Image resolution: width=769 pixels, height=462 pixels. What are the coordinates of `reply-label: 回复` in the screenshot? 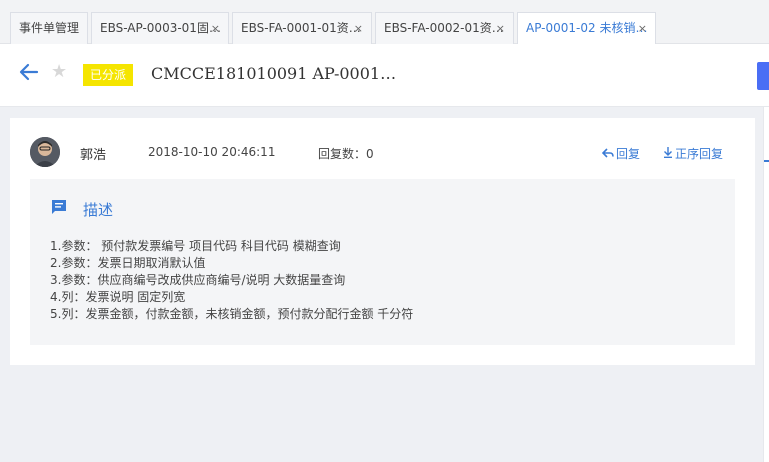 It's located at (628, 154).